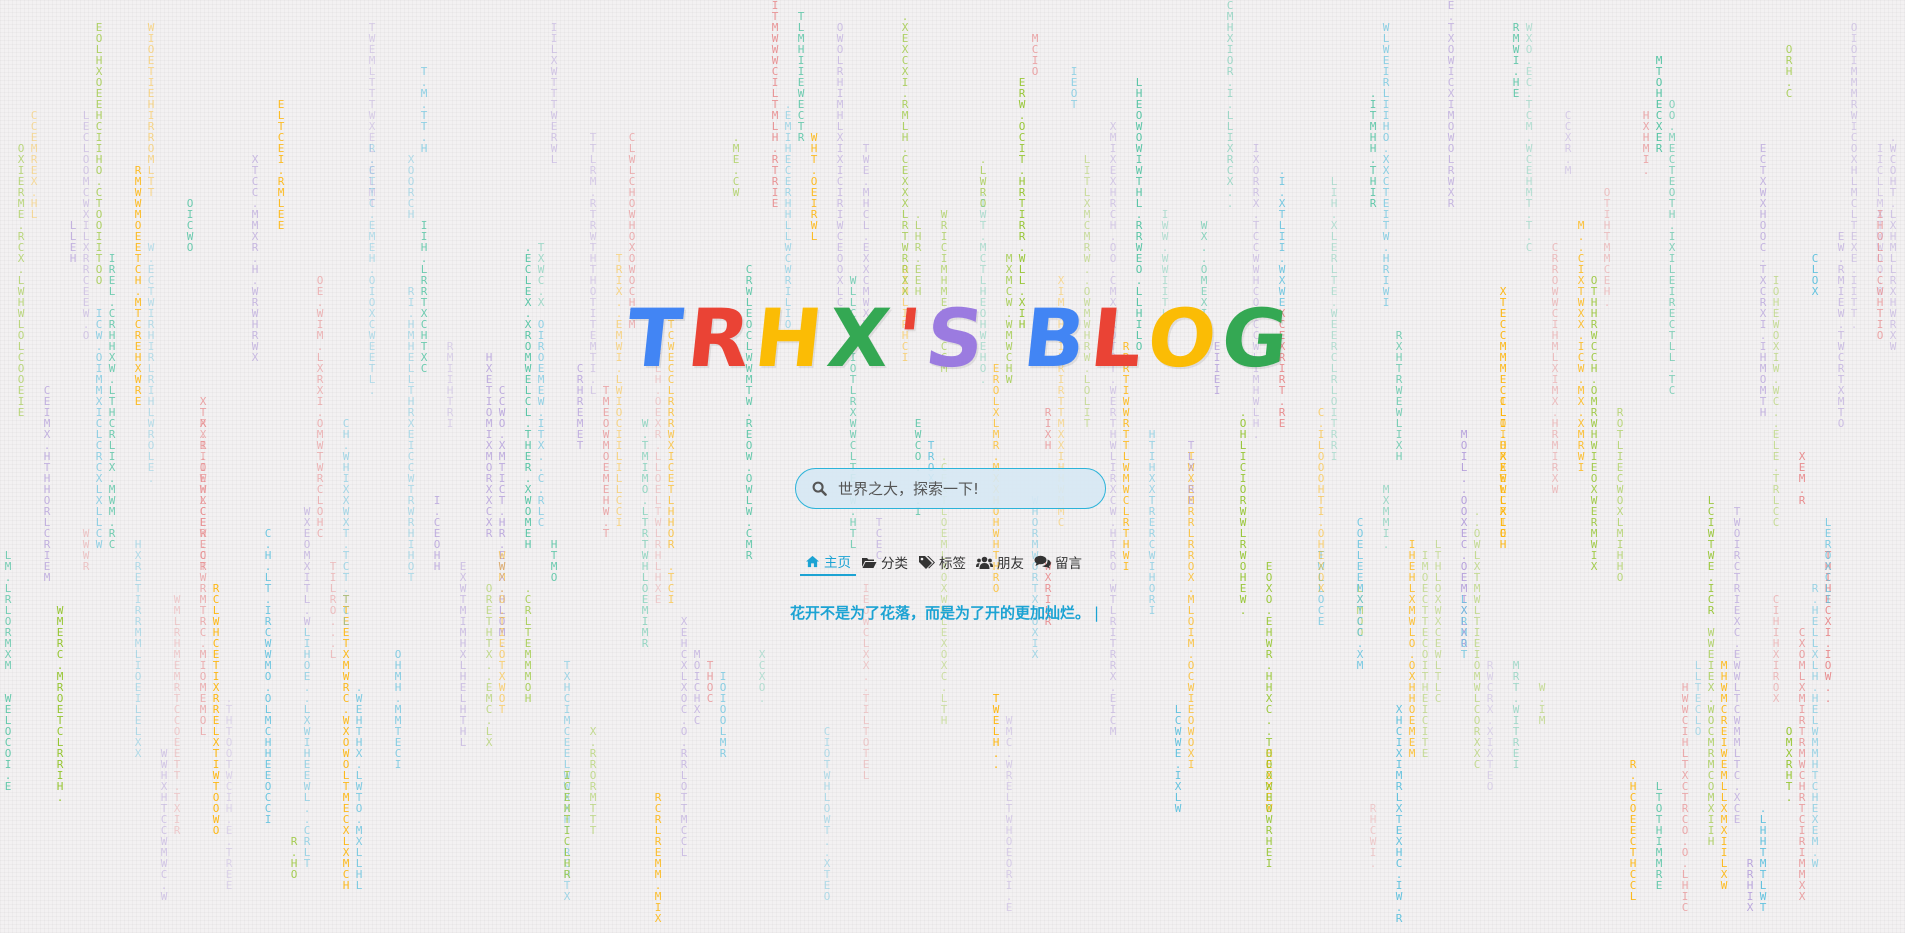 Image resolution: width=1905 pixels, height=933 pixels. I want to click on site-logo: T R H X ' S BLOG, so click(960, 338).